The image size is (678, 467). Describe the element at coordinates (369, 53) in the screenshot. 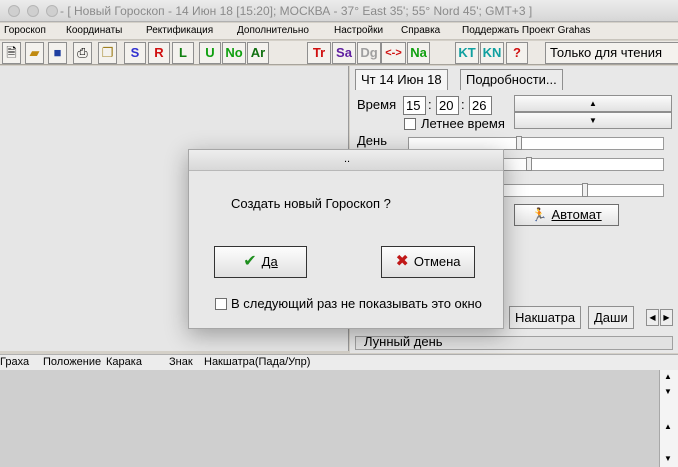

I see `toolbar-button-dg: Dg` at that location.